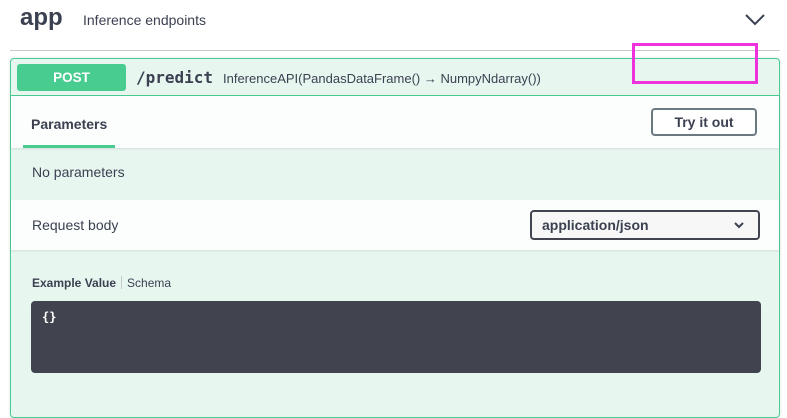  What do you see at coordinates (704, 122) in the screenshot?
I see `try-it-out-button: Try it out` at bounding box center [704, 122].